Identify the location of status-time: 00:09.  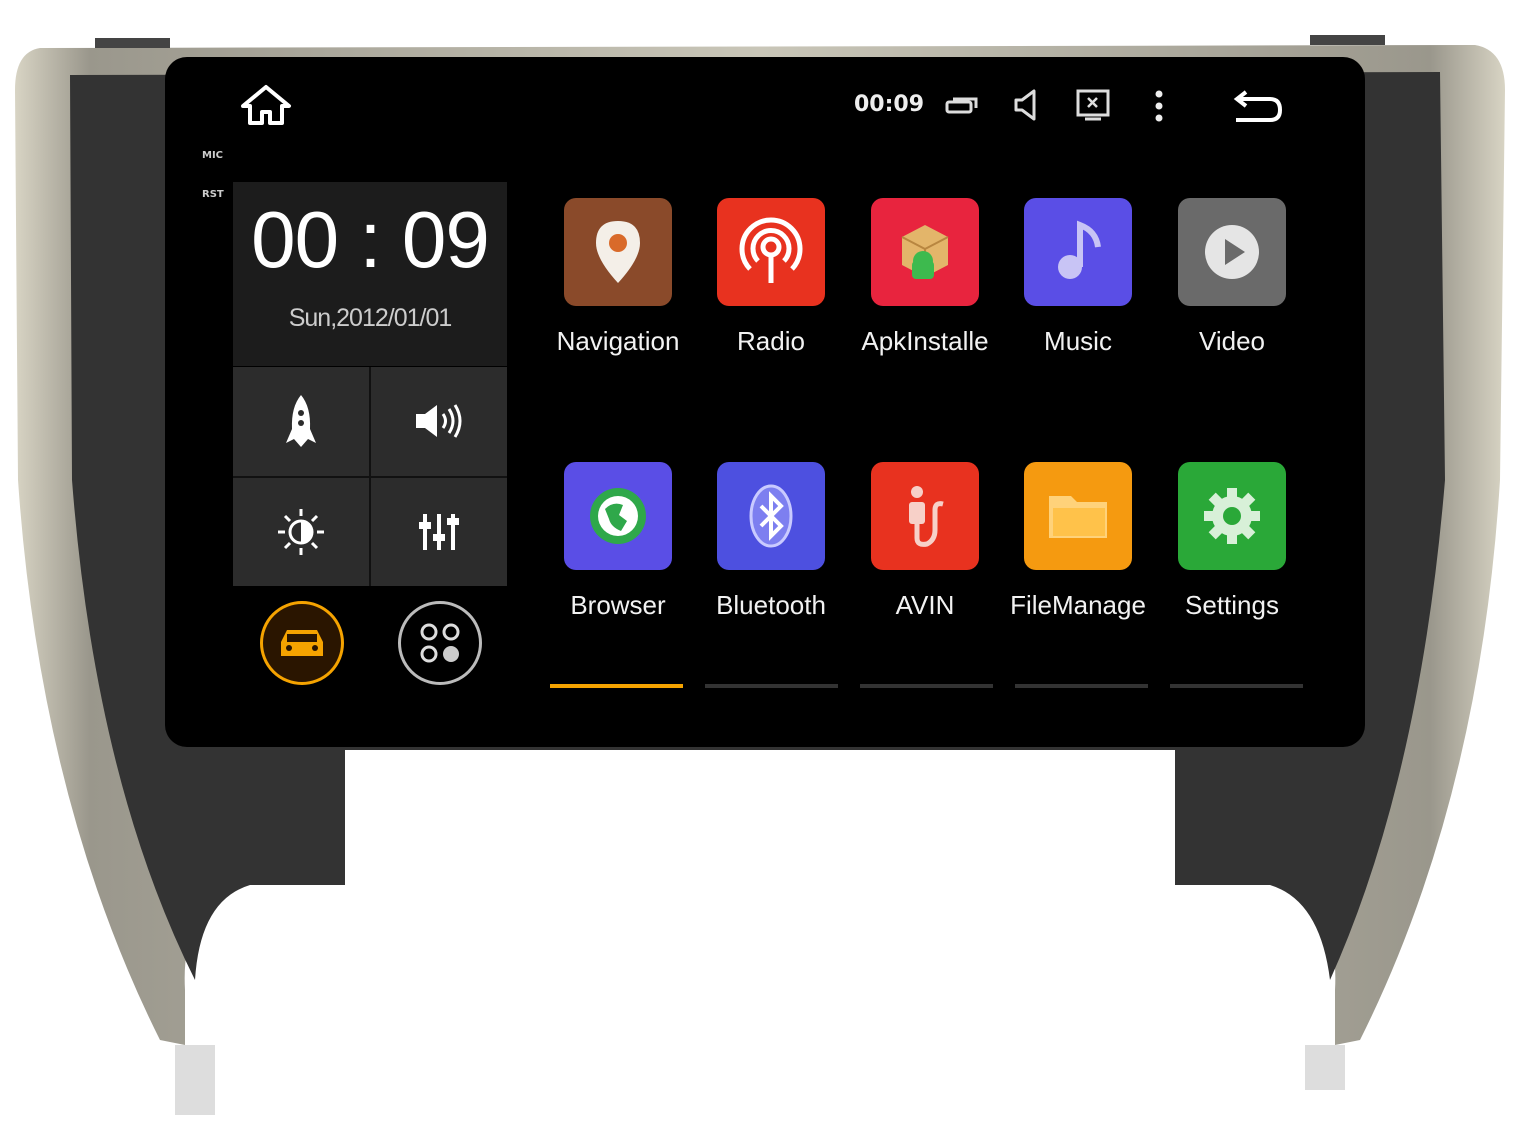
(889, 104).